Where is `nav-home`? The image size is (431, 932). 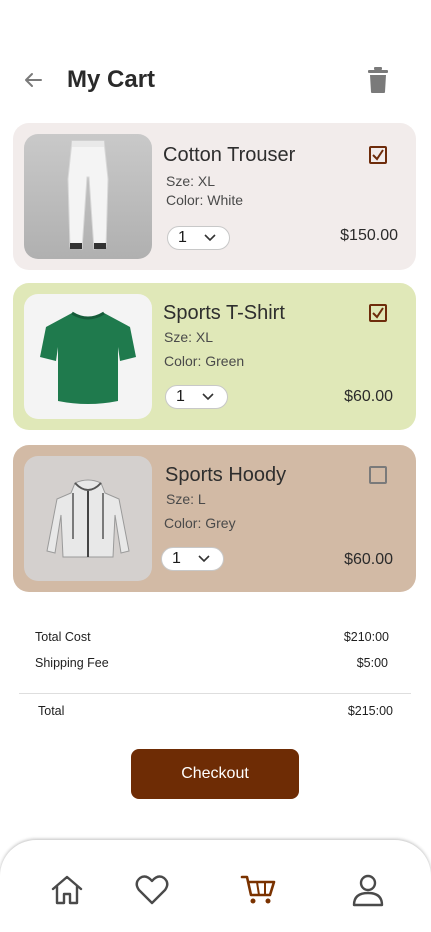
nav-home is located at coordinates (67, 890).